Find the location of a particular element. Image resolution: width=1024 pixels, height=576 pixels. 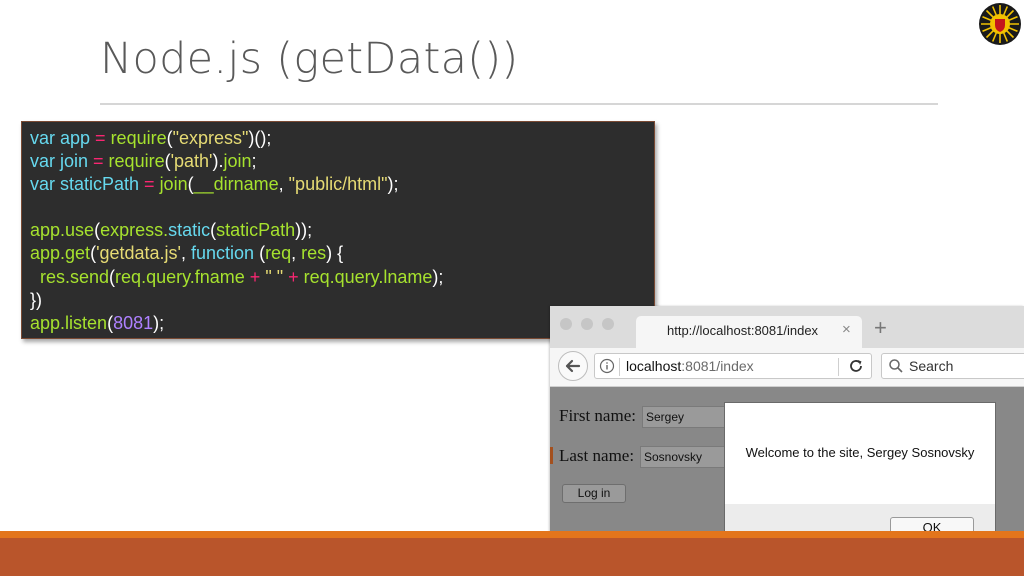

code-line: var app = require("express")(); is located at coordinates (338, 138).